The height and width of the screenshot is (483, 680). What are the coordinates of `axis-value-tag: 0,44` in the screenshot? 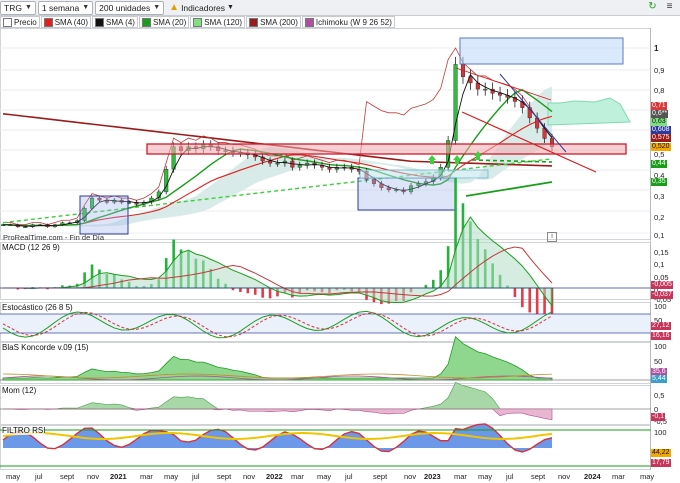 It's located at (659, 164).